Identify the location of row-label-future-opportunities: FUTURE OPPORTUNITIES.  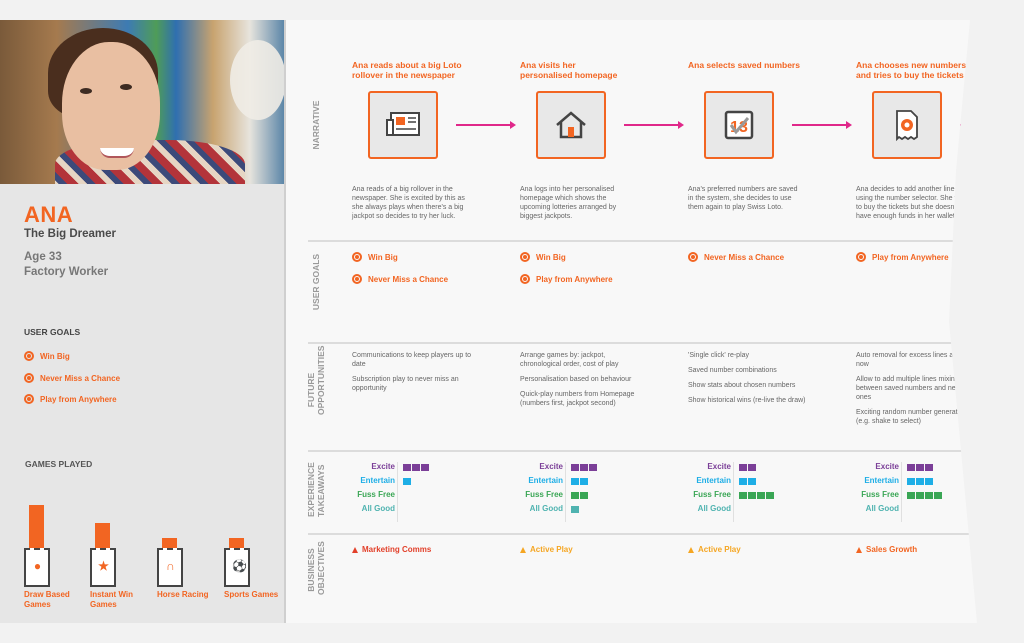
(316, 380).